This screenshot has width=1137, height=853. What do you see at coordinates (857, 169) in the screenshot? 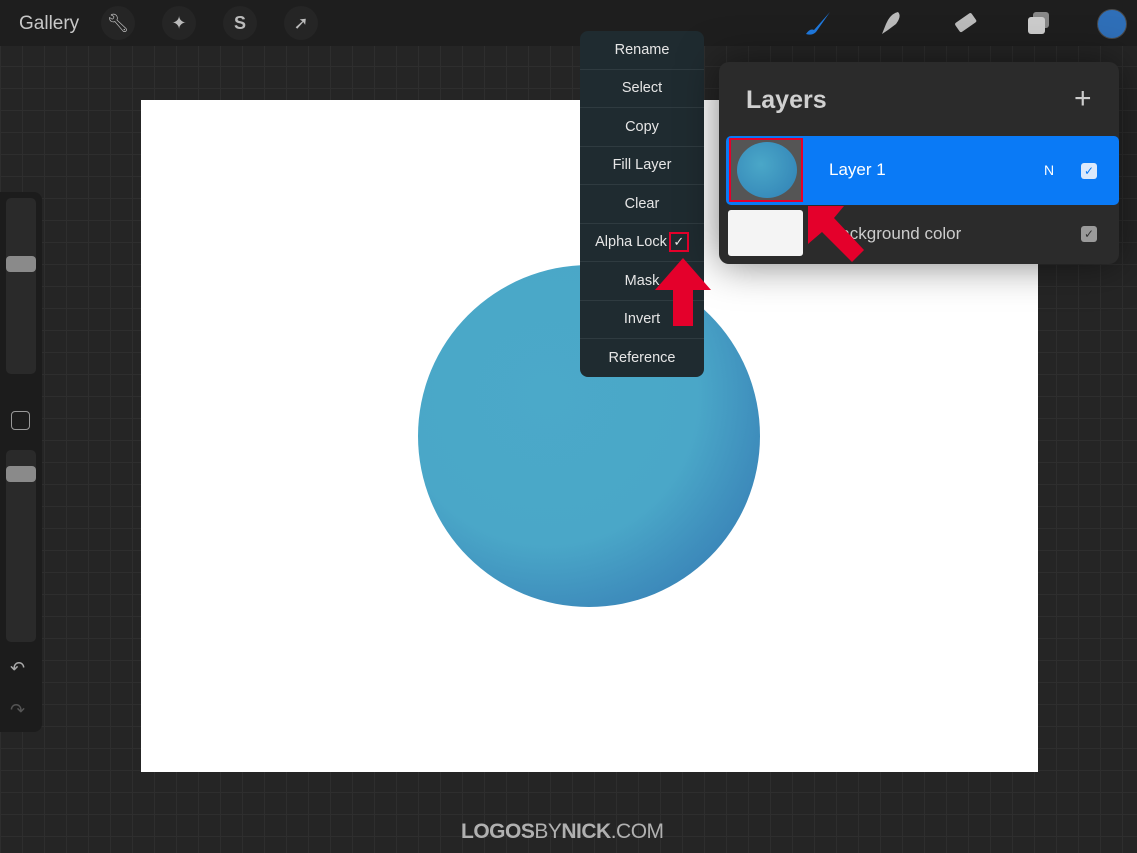
I see `layer-name: Layer 1` at bounding box center [857, 169].